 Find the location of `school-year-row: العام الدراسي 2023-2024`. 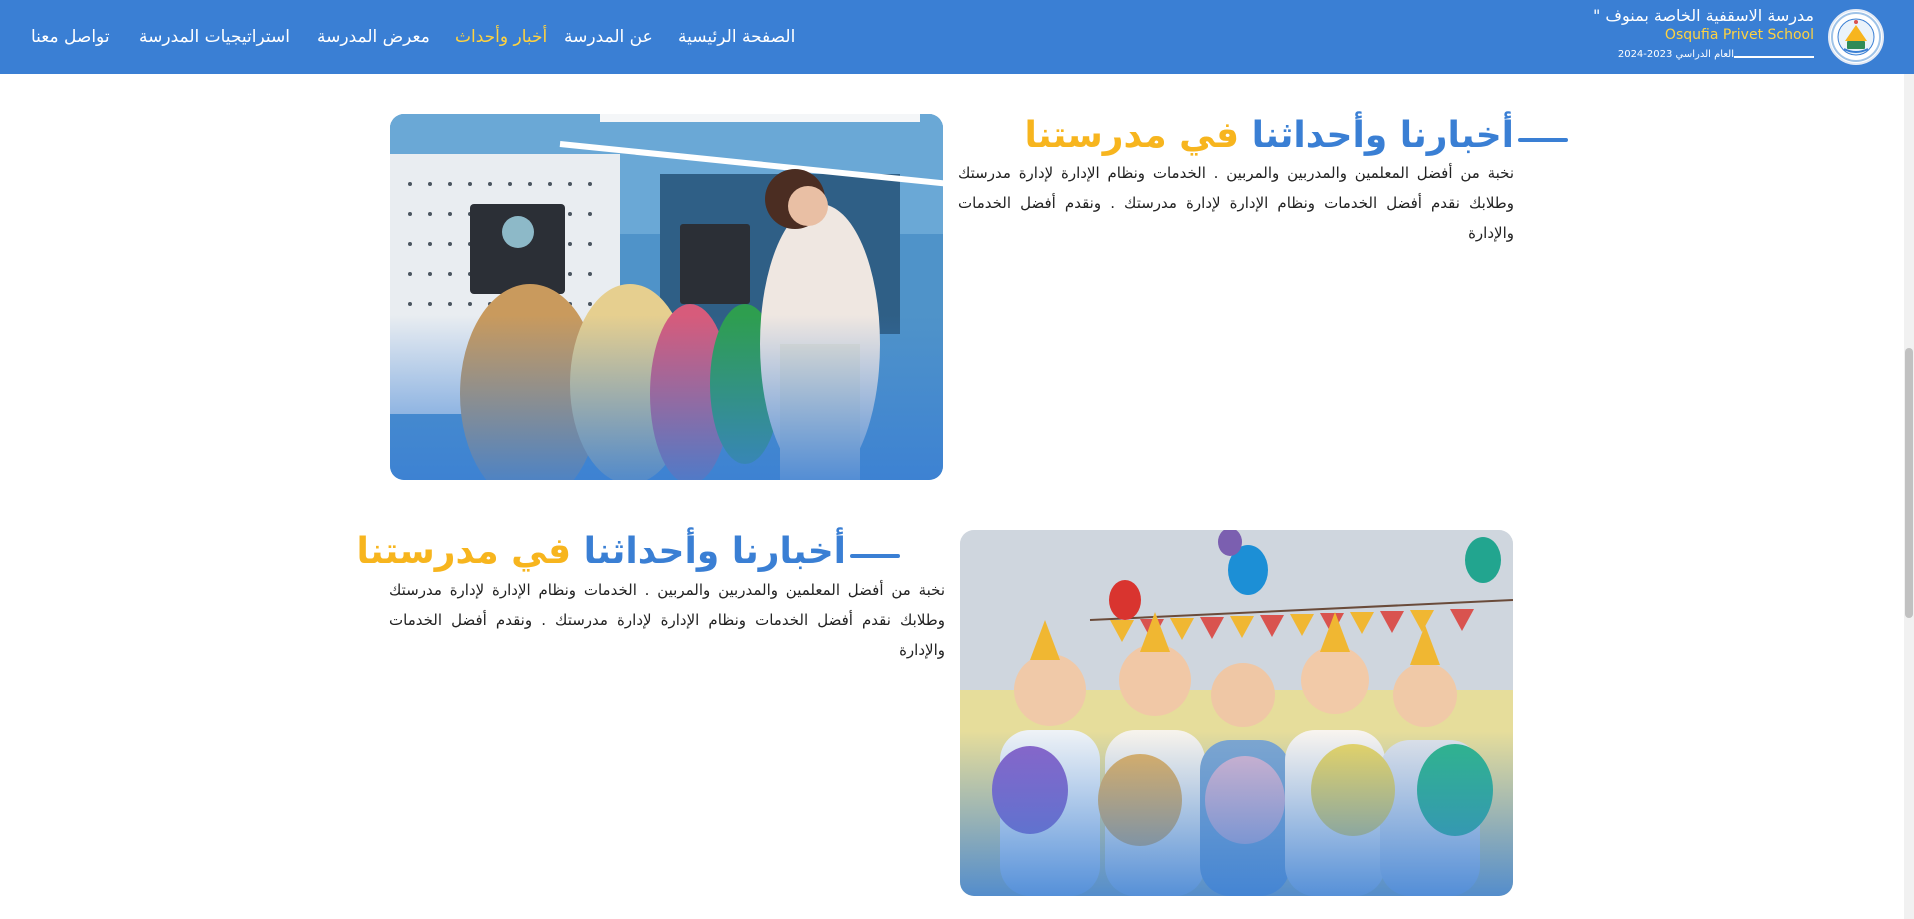

school-year-row: العام الدراسي 2023-2024 is located at coordinates (1674, 55).